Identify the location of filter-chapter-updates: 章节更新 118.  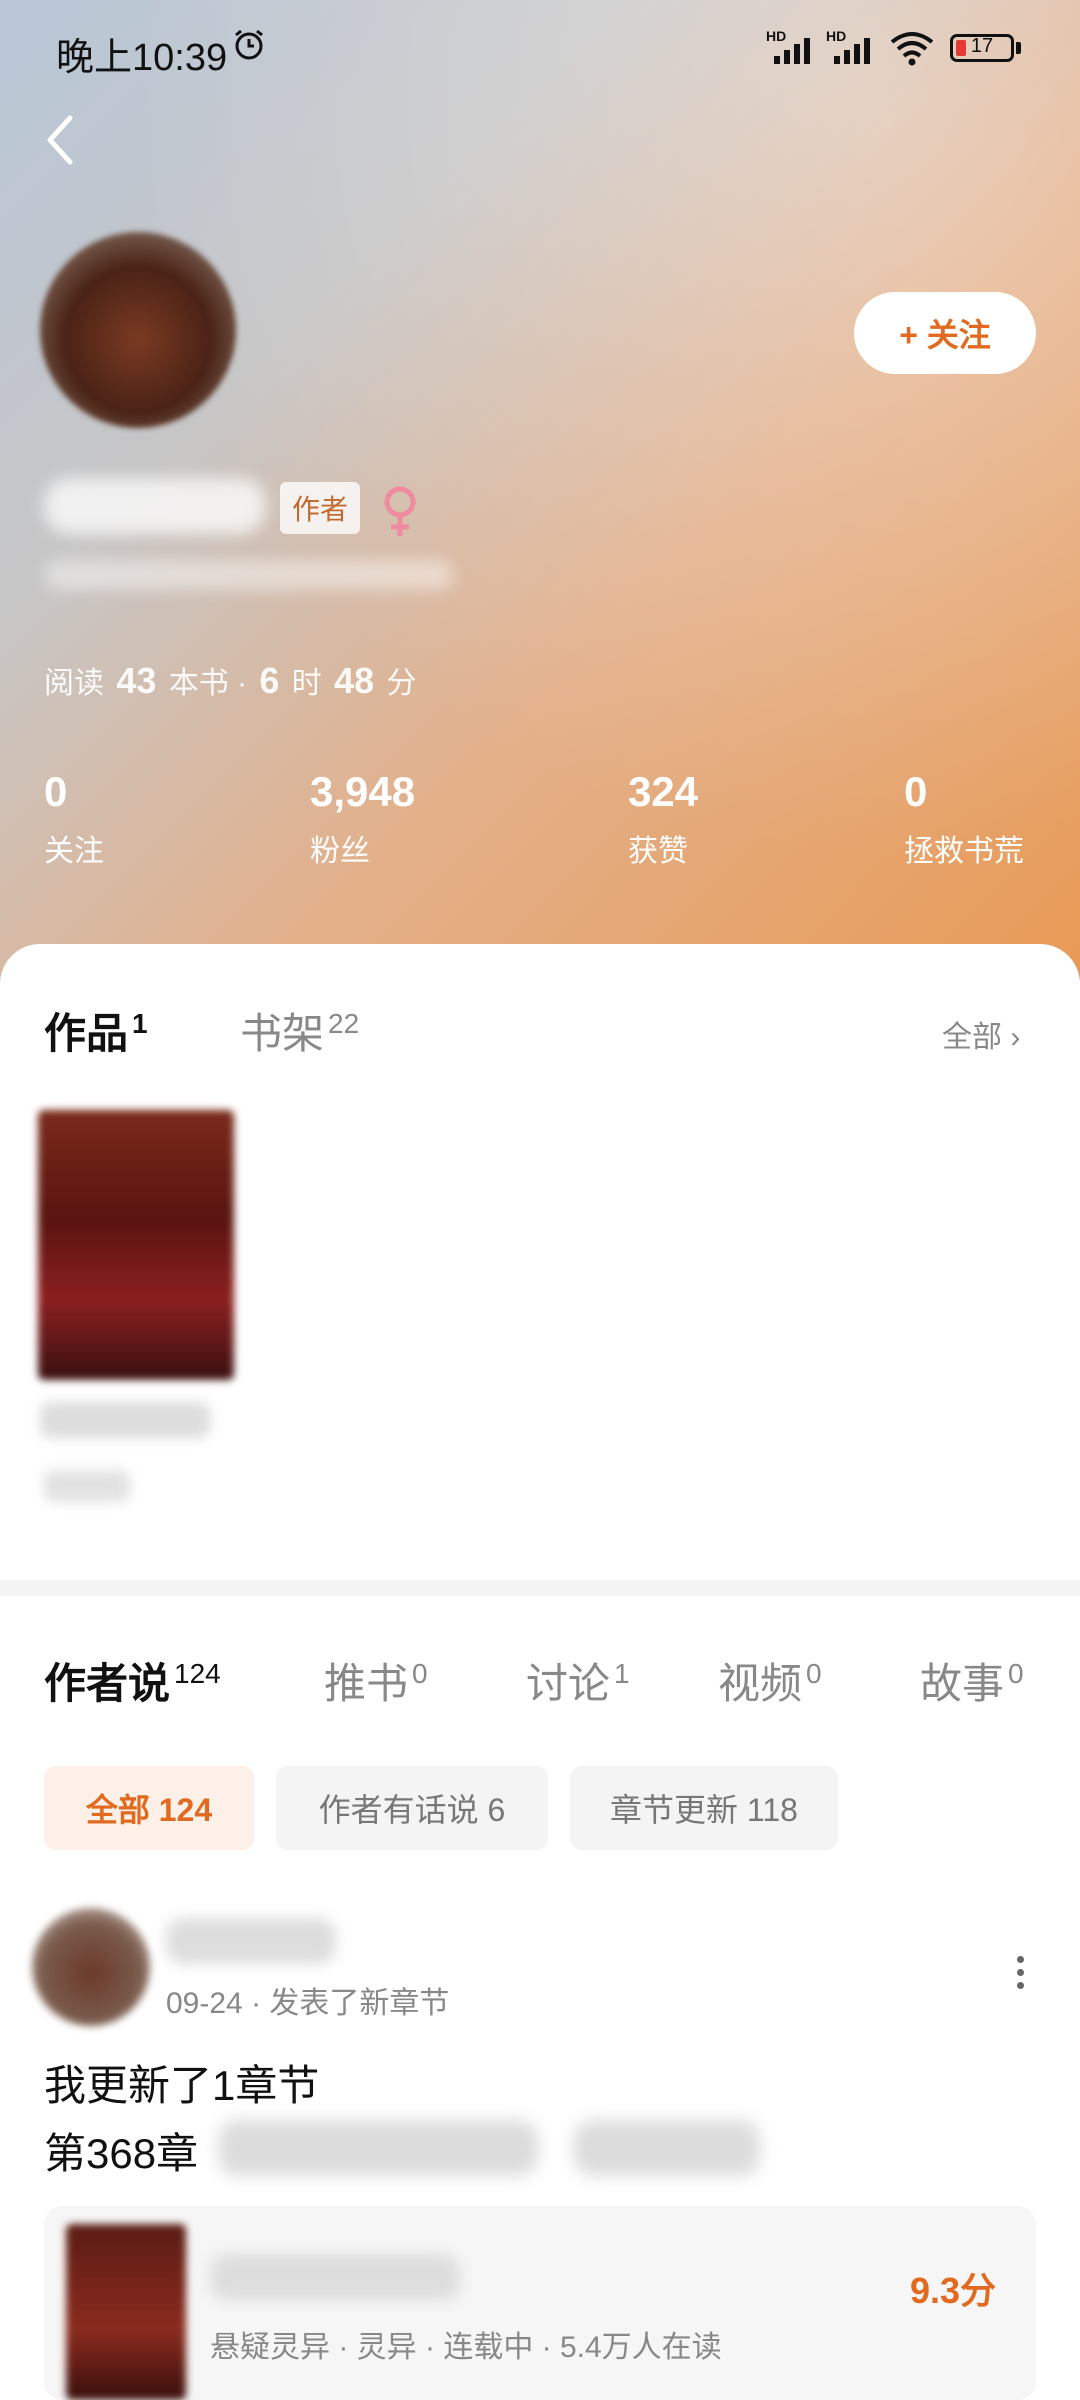
(704, 1808).